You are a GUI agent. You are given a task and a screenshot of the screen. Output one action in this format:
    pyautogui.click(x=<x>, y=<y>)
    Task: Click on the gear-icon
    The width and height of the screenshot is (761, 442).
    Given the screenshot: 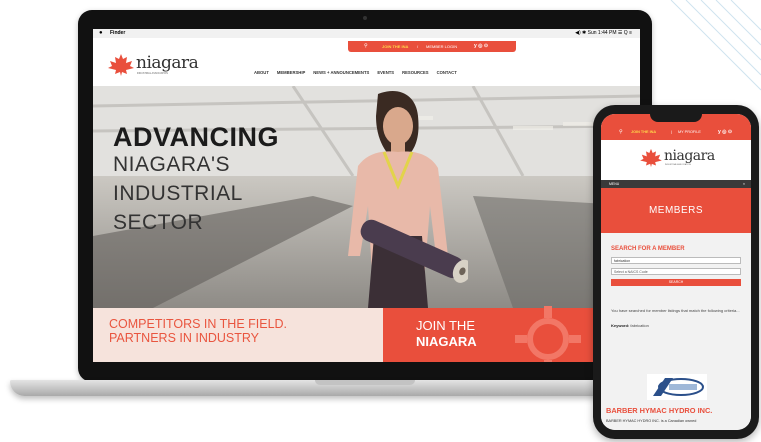 What is the action you would take?
    pyautogui.click(x=548, y=334)
    